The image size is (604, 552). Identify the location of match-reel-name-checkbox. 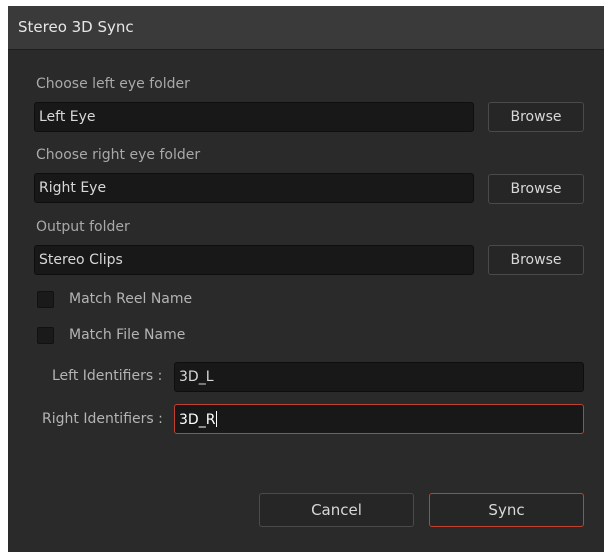
(45, 299).